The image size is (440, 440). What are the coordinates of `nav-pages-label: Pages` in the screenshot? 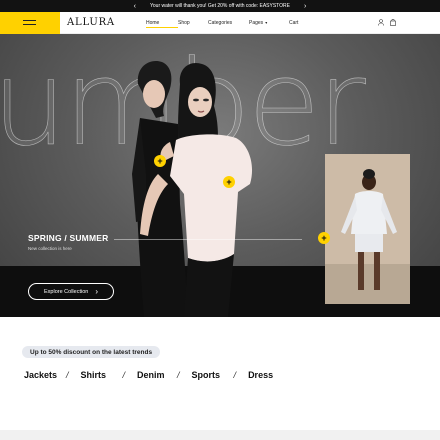 It's located at (256, 23).